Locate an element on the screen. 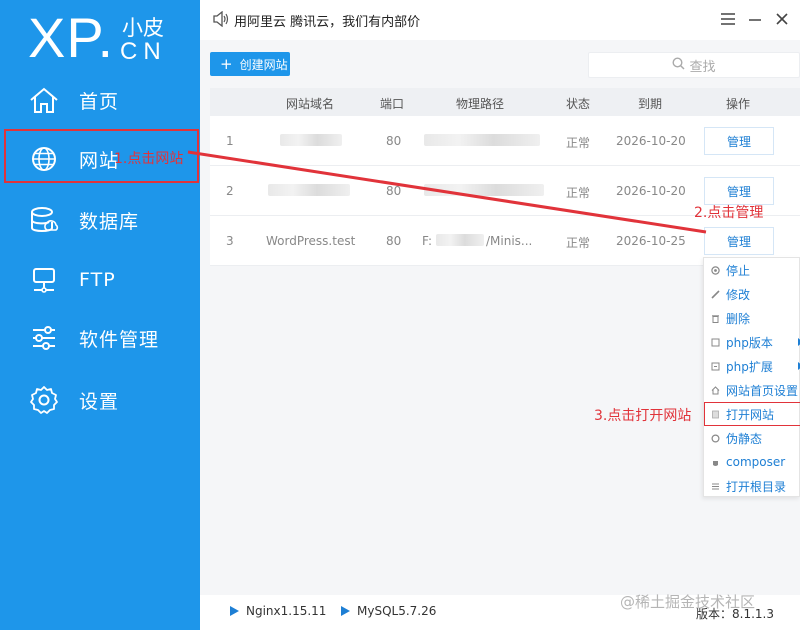 Image resolution: width=800 pixels, height=630 pixels. sidebar-item-home: 首页 is located at coordinates (100, 100).